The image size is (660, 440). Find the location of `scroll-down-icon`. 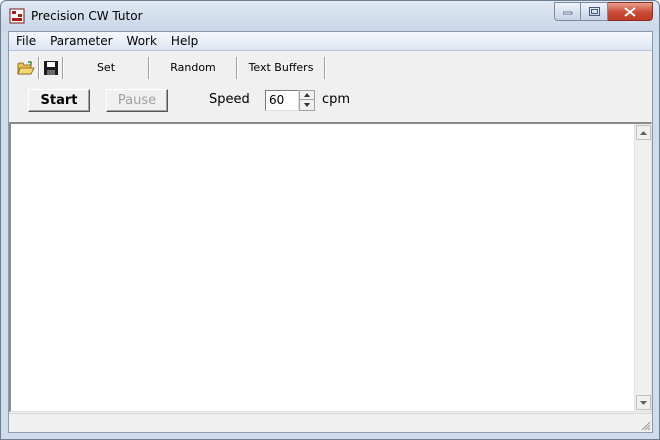

scroll-down-icon is located at coordinates (643, 402).